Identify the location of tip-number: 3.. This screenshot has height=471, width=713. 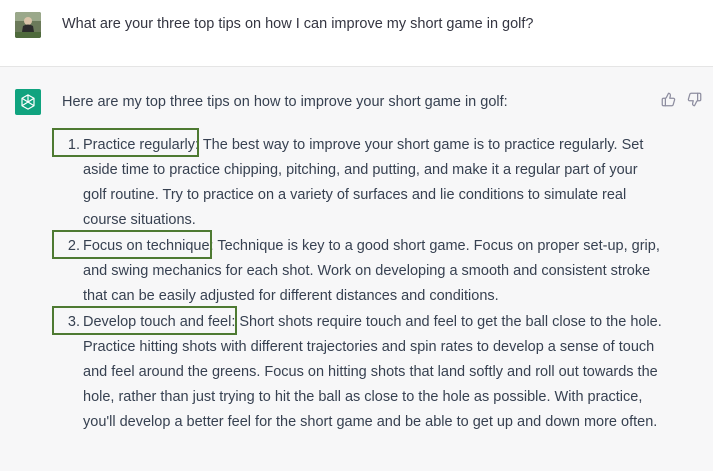
(73, 322).